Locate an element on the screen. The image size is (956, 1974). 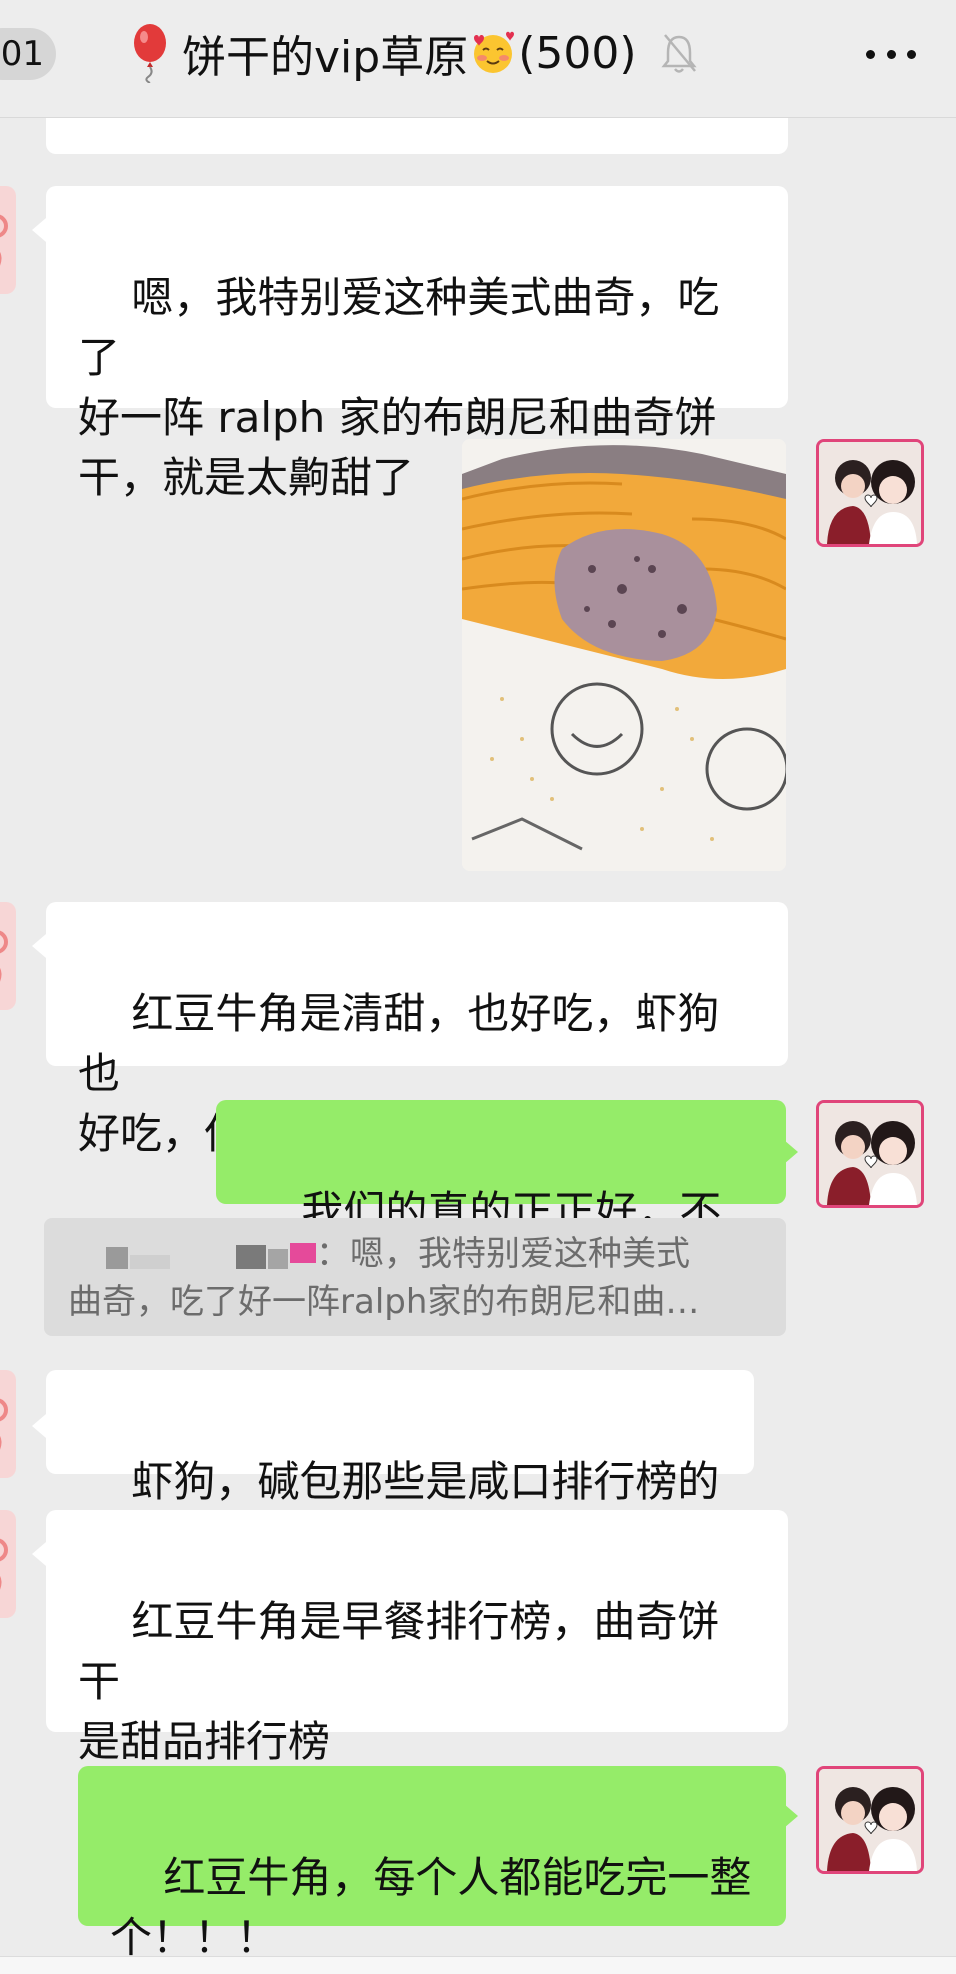
message-text: 虾狗，碱包那些是咸口排行榜的 is located at coordinates (425, 1481).